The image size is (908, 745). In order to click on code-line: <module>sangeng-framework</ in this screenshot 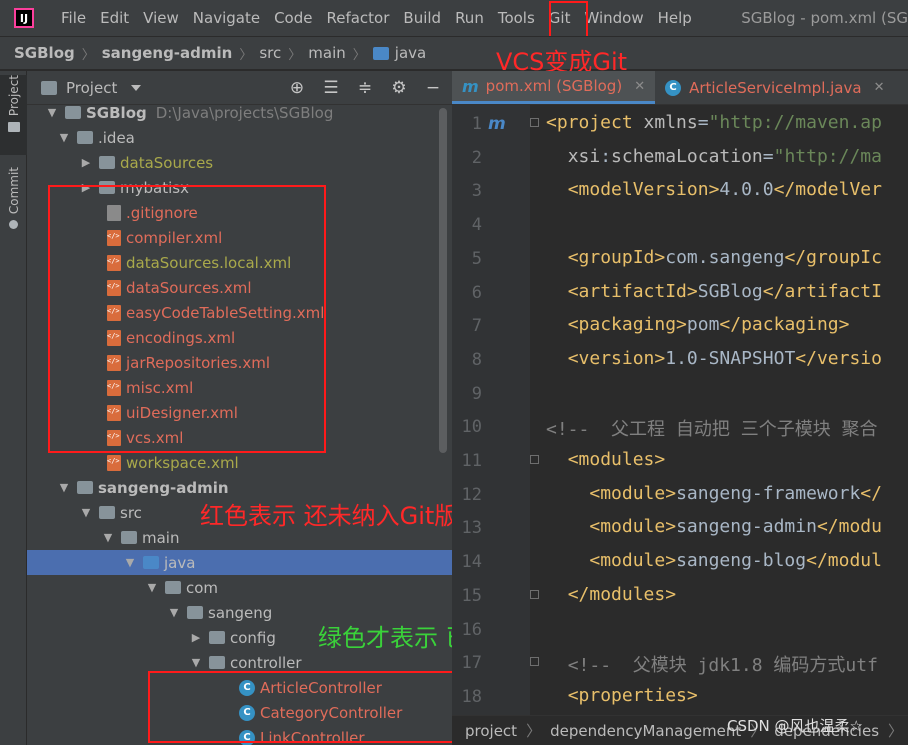, I will do `click(714, 493)`.